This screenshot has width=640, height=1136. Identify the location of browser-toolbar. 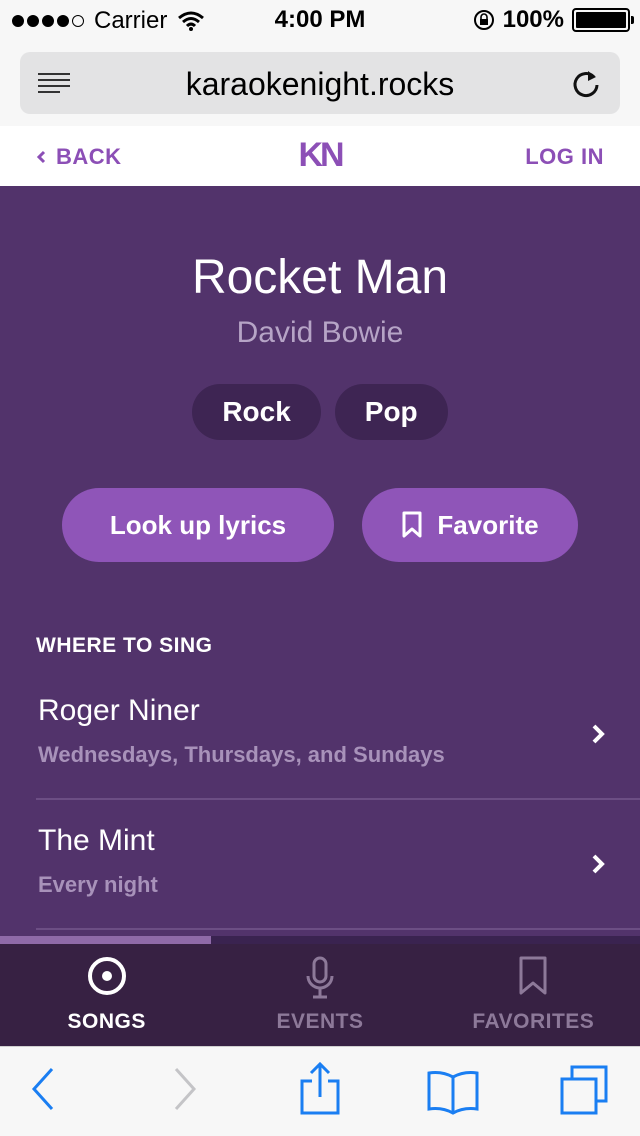
(320, 1091).